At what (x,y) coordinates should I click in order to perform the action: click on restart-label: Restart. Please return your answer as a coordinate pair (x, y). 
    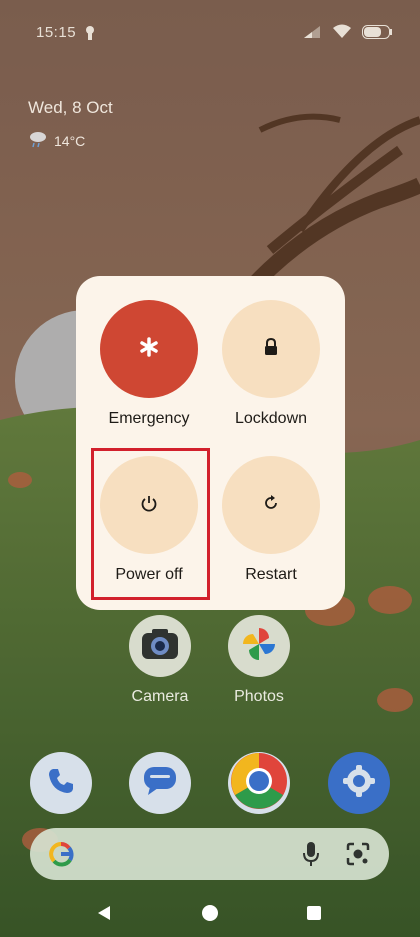
    Looking at the image, I should click on (271, 574).